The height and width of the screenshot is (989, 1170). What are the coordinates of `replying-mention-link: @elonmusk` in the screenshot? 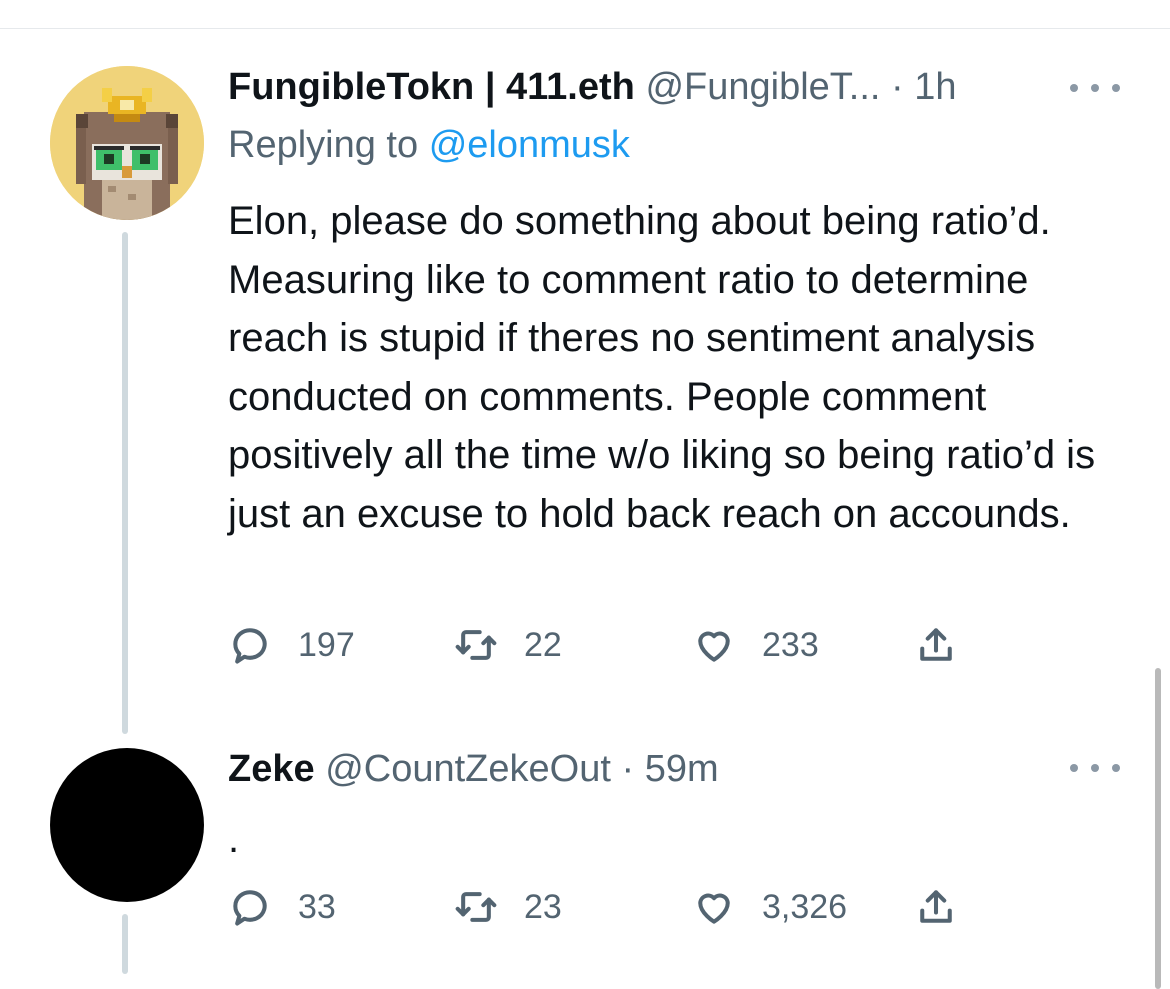 It's located at (529, 145).